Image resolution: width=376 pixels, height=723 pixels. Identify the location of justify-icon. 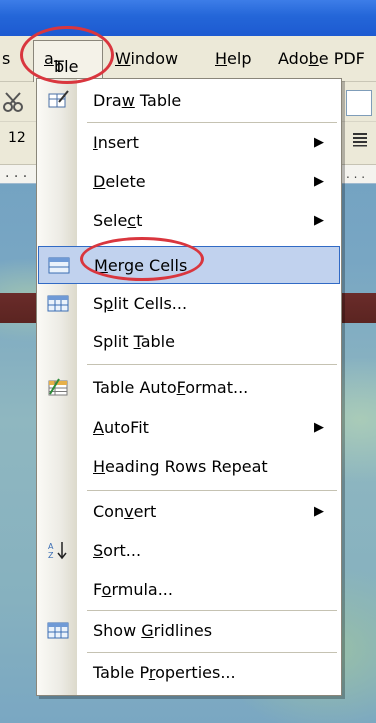
(360, 139).